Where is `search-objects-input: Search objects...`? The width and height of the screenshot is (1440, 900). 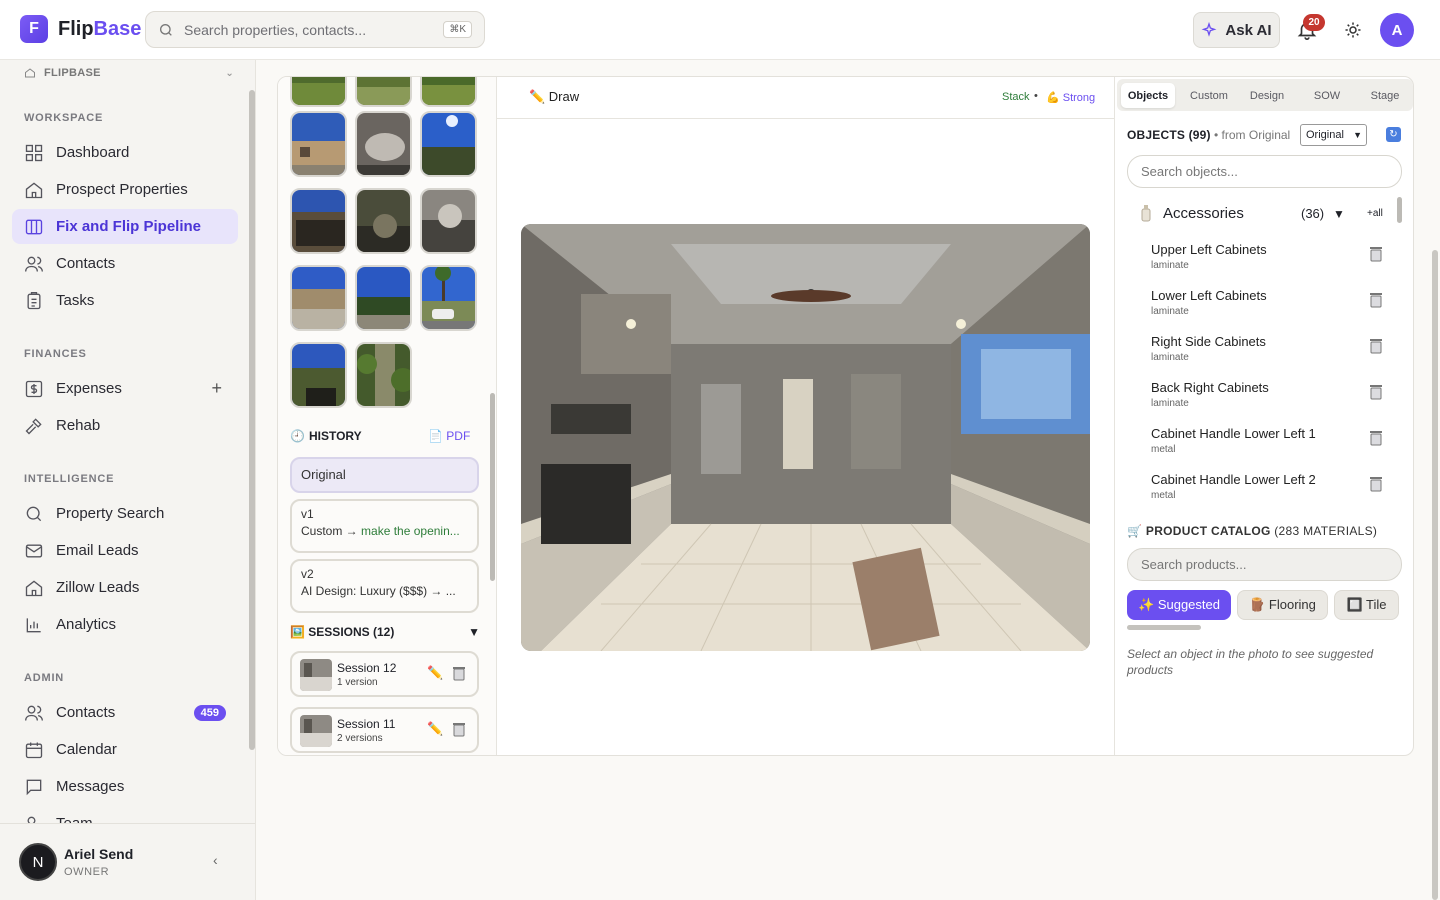 search-objects-input: Search objects... is located at coordinates (1264, 171).